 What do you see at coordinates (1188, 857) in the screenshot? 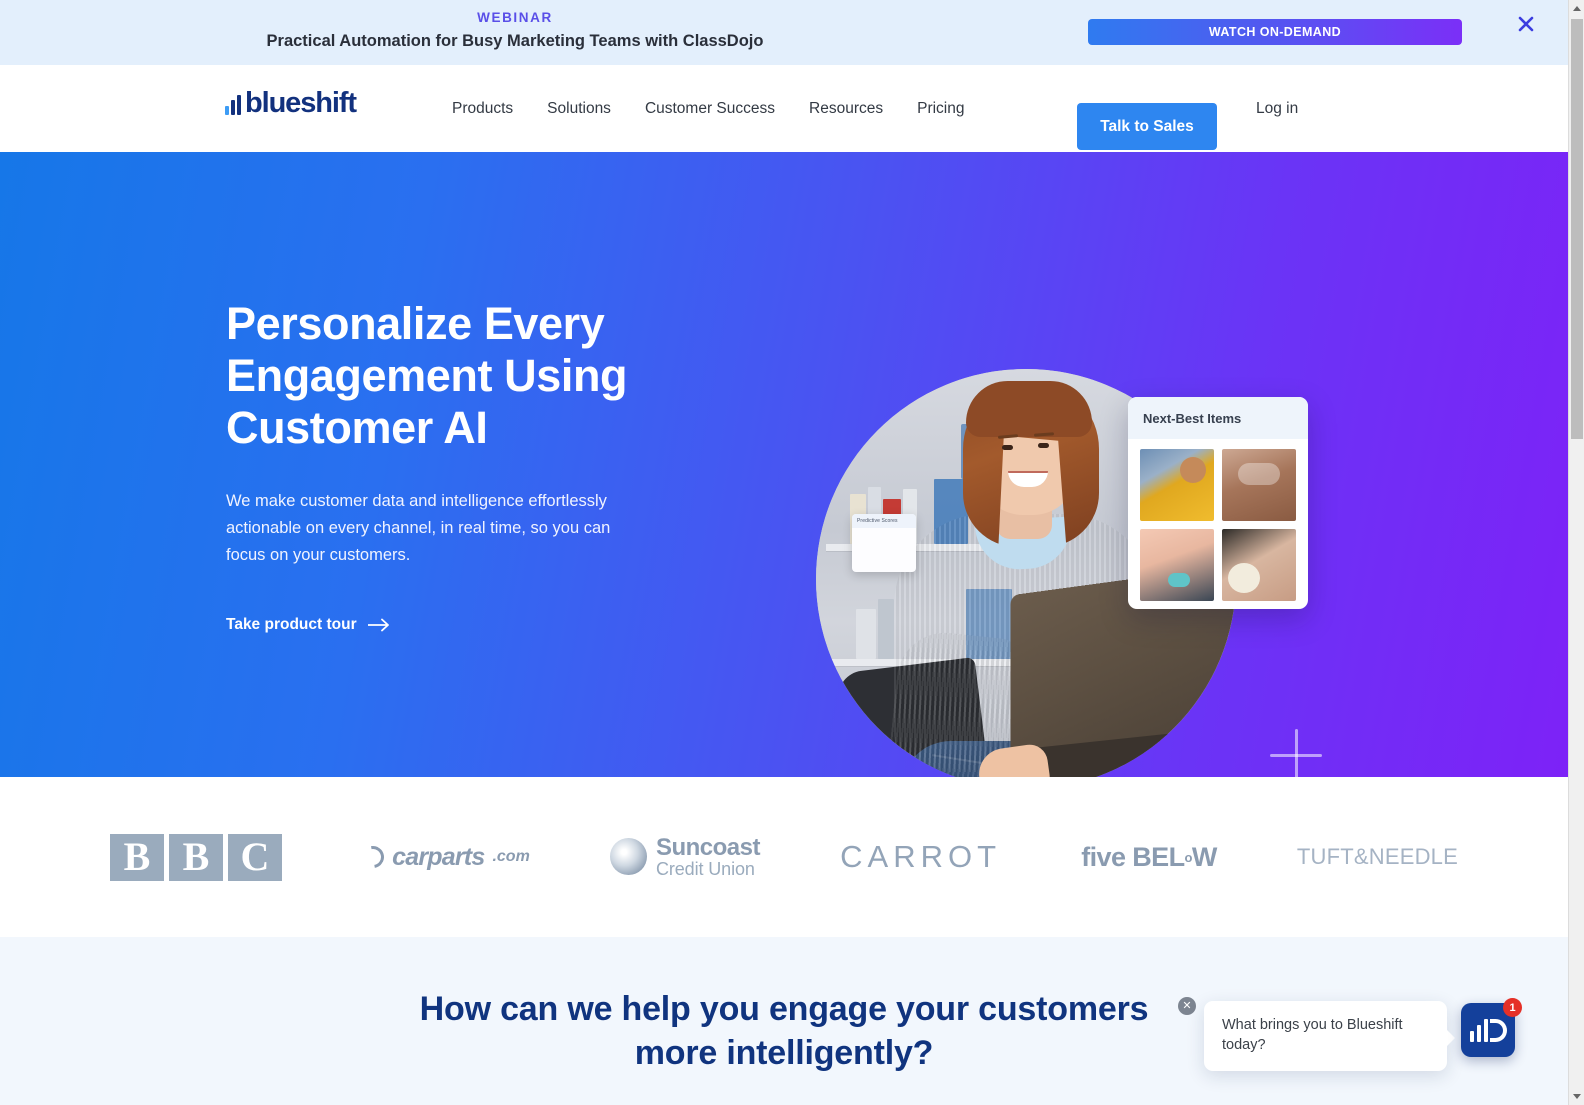
I see `five-below-superscript: o` at bounding box center [1188, 857].